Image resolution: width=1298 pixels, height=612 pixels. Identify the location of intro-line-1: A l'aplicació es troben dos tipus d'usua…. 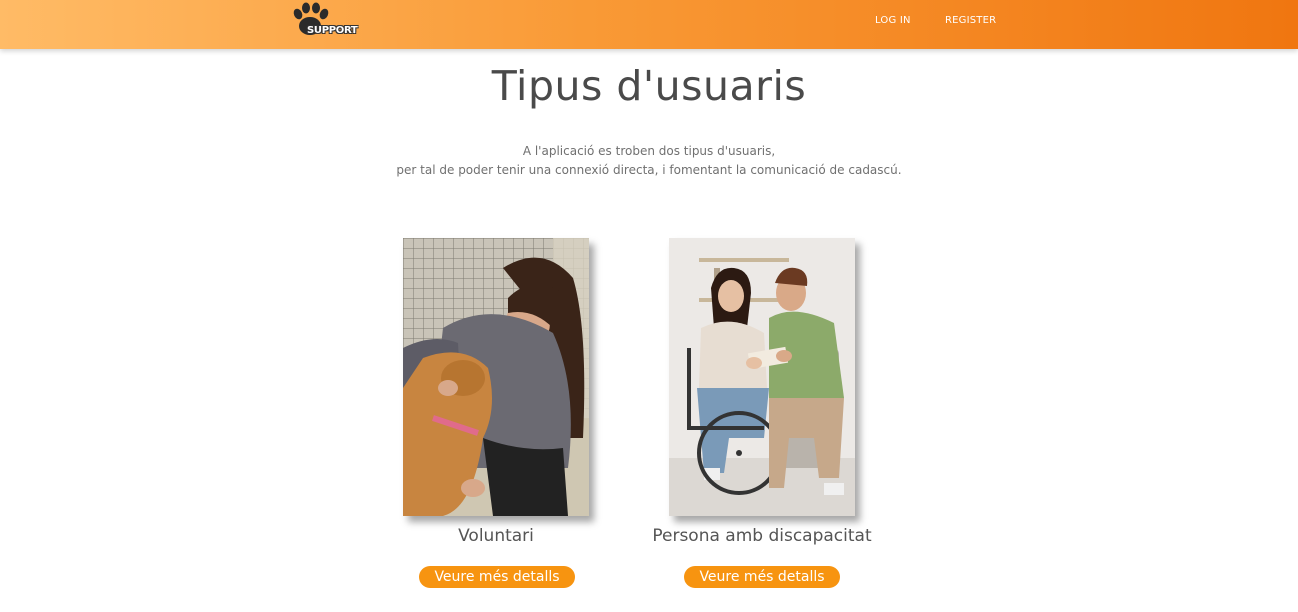
(649, 151).